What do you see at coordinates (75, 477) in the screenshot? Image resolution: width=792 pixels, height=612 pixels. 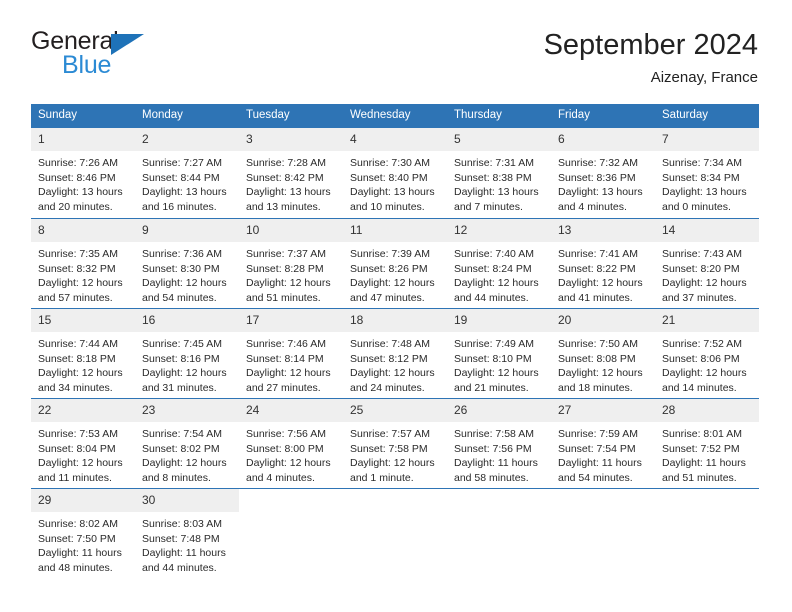 I see `daylight-text-line2: and 11 minutes.` at bounding box center [75, 477].